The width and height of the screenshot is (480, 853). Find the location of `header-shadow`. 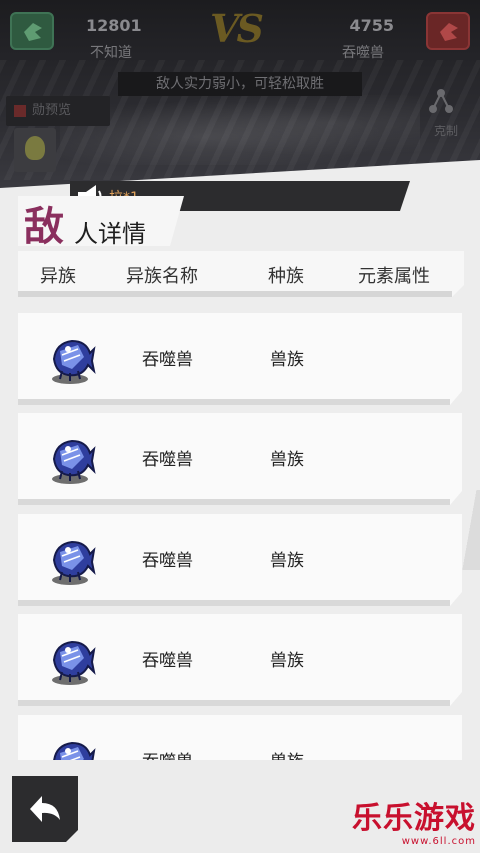

header-shadow is located at coordinates (235, 294).